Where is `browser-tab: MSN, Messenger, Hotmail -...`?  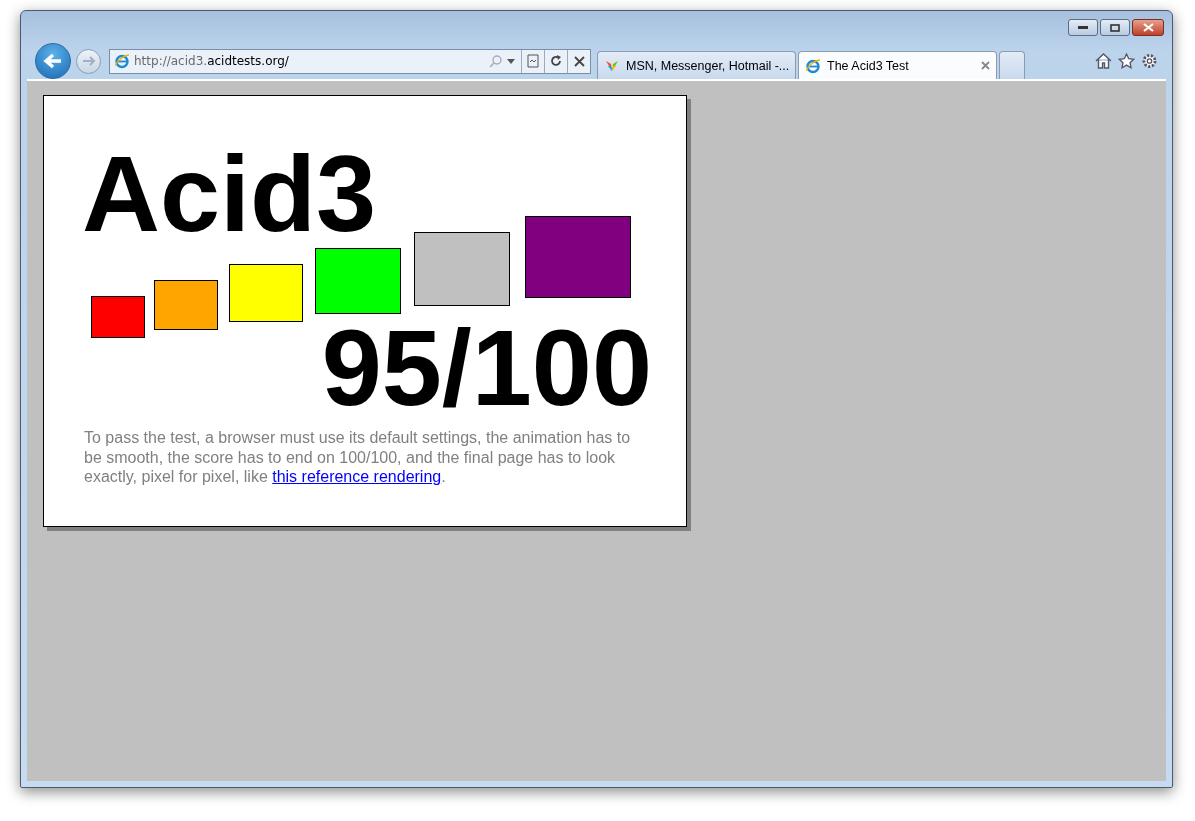 browser-tab: MSN, Messenger, Hotmail -... is located at coordinates (696, 65).